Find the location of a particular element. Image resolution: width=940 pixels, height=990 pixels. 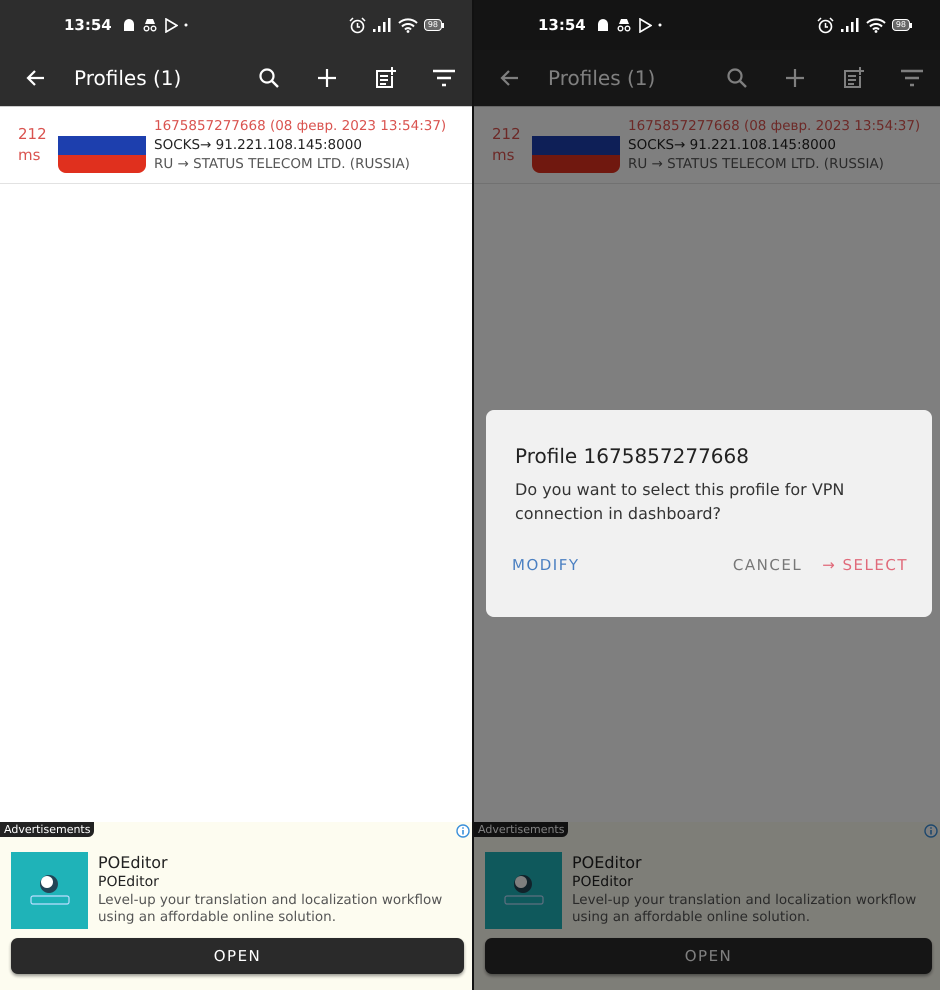

note-plus-icon is located at coordinates (385, 78).